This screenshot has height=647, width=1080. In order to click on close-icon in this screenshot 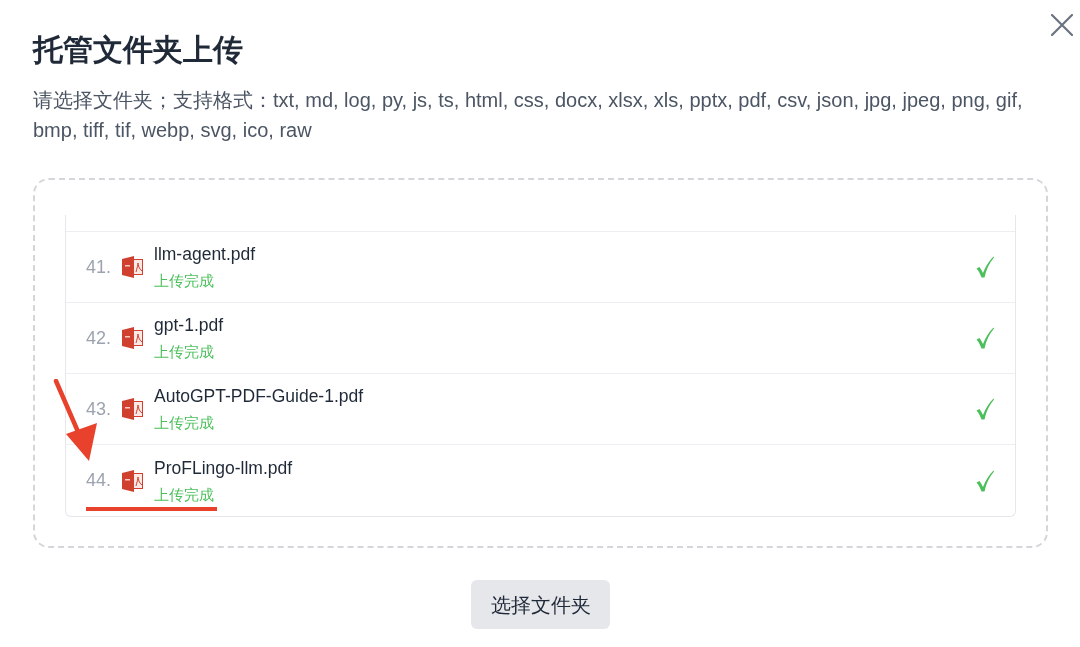, I will do `click(1062, 25)`.